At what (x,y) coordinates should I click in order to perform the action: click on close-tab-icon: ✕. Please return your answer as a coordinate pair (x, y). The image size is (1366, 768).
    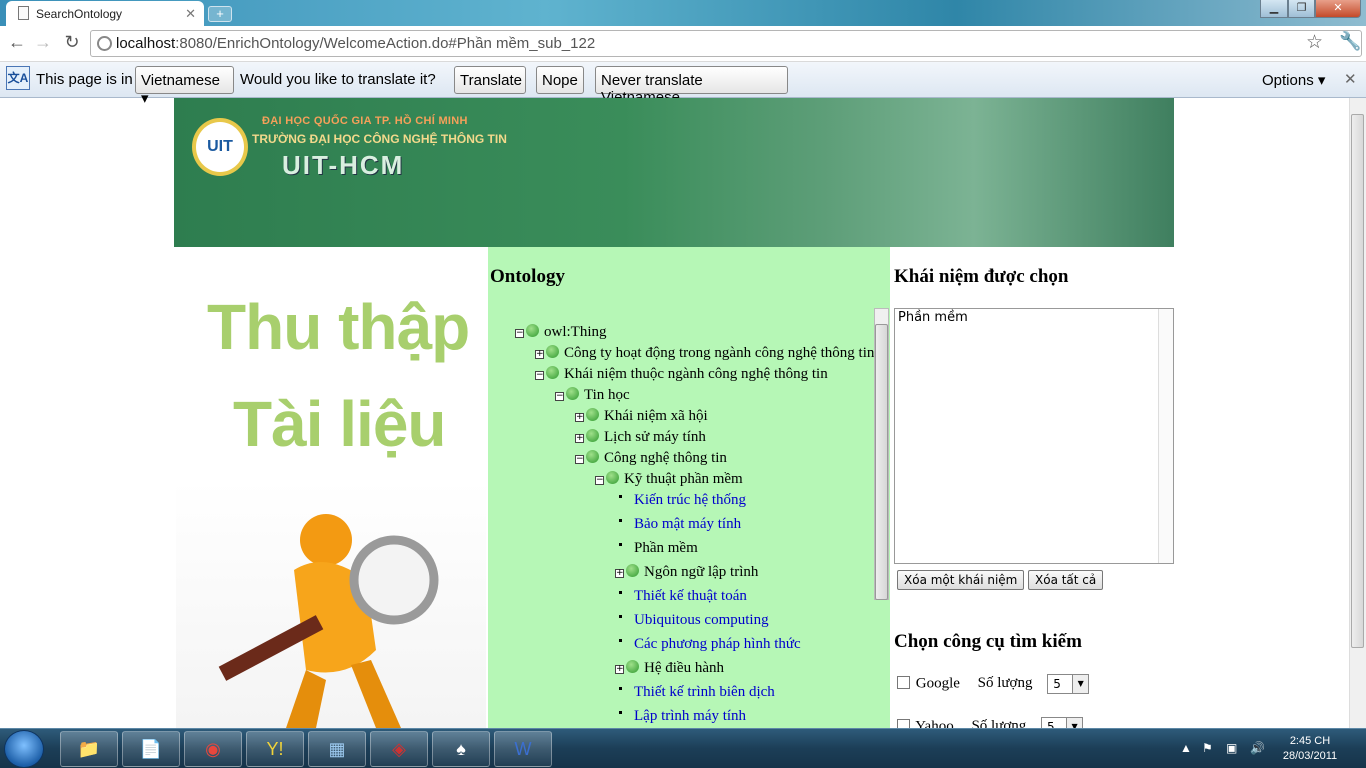
    Looking at the image, I should click on (190, 14).